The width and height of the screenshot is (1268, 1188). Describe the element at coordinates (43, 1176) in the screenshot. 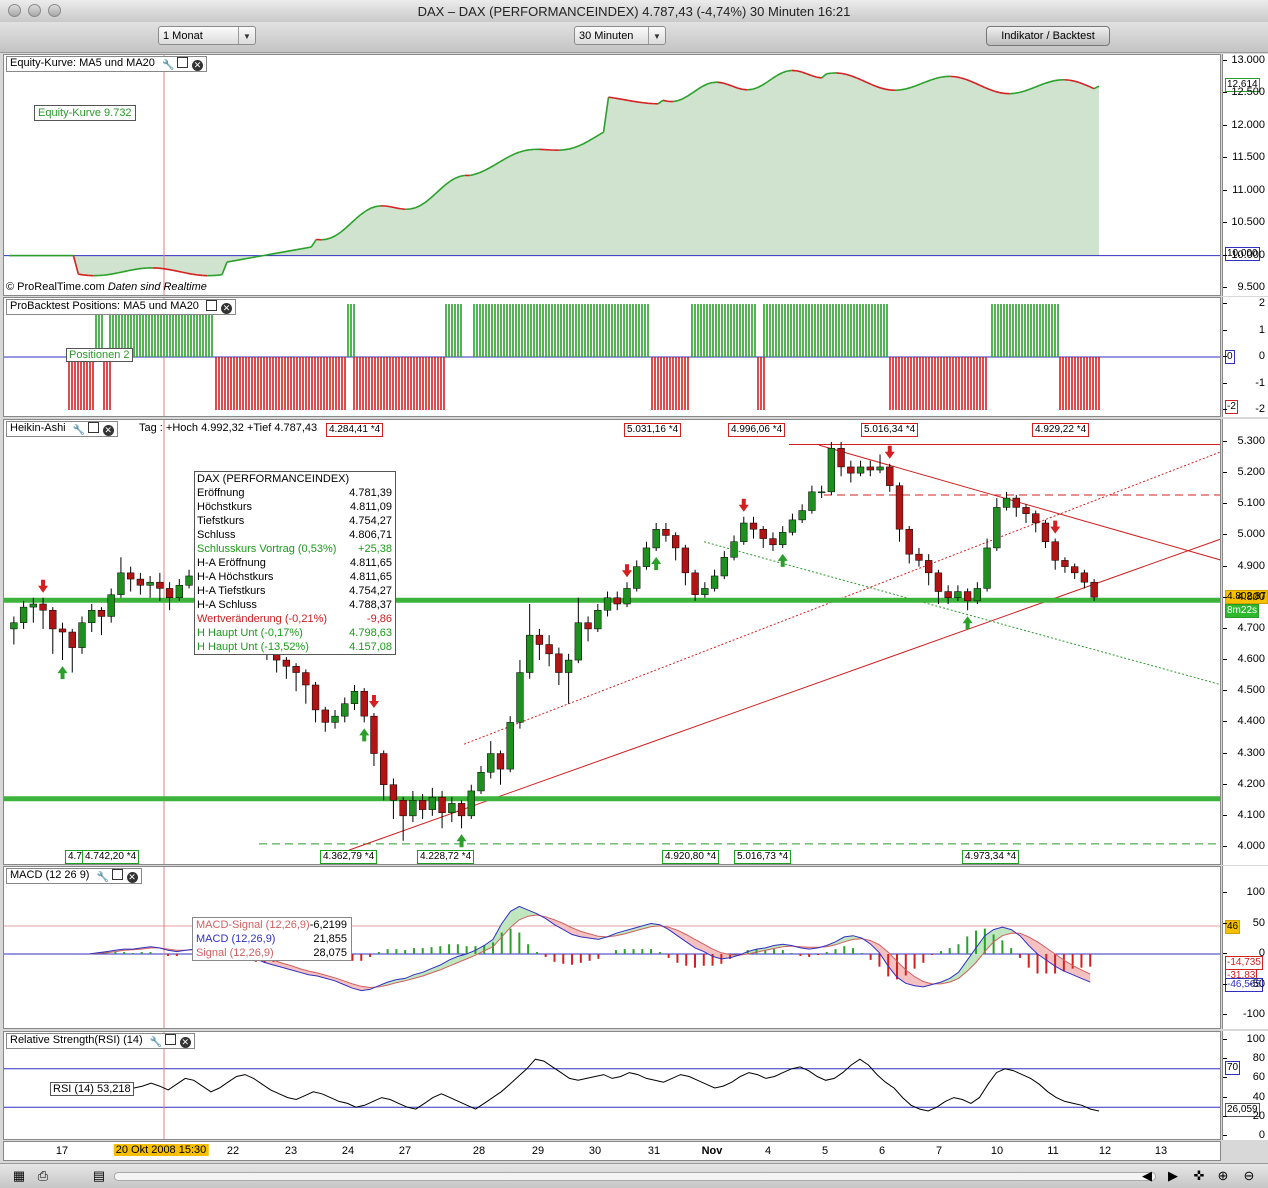

I see `printer-icon: ⎙` at that location.